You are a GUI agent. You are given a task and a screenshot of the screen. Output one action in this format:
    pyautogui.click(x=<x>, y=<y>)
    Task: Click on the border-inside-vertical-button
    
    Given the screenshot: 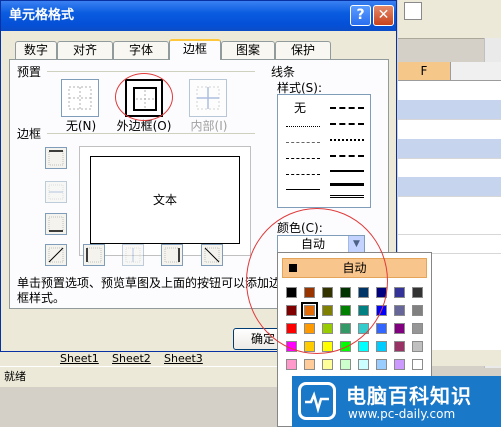 What is the action you would take?
    pyautogui.click(x=133, y=255)
    